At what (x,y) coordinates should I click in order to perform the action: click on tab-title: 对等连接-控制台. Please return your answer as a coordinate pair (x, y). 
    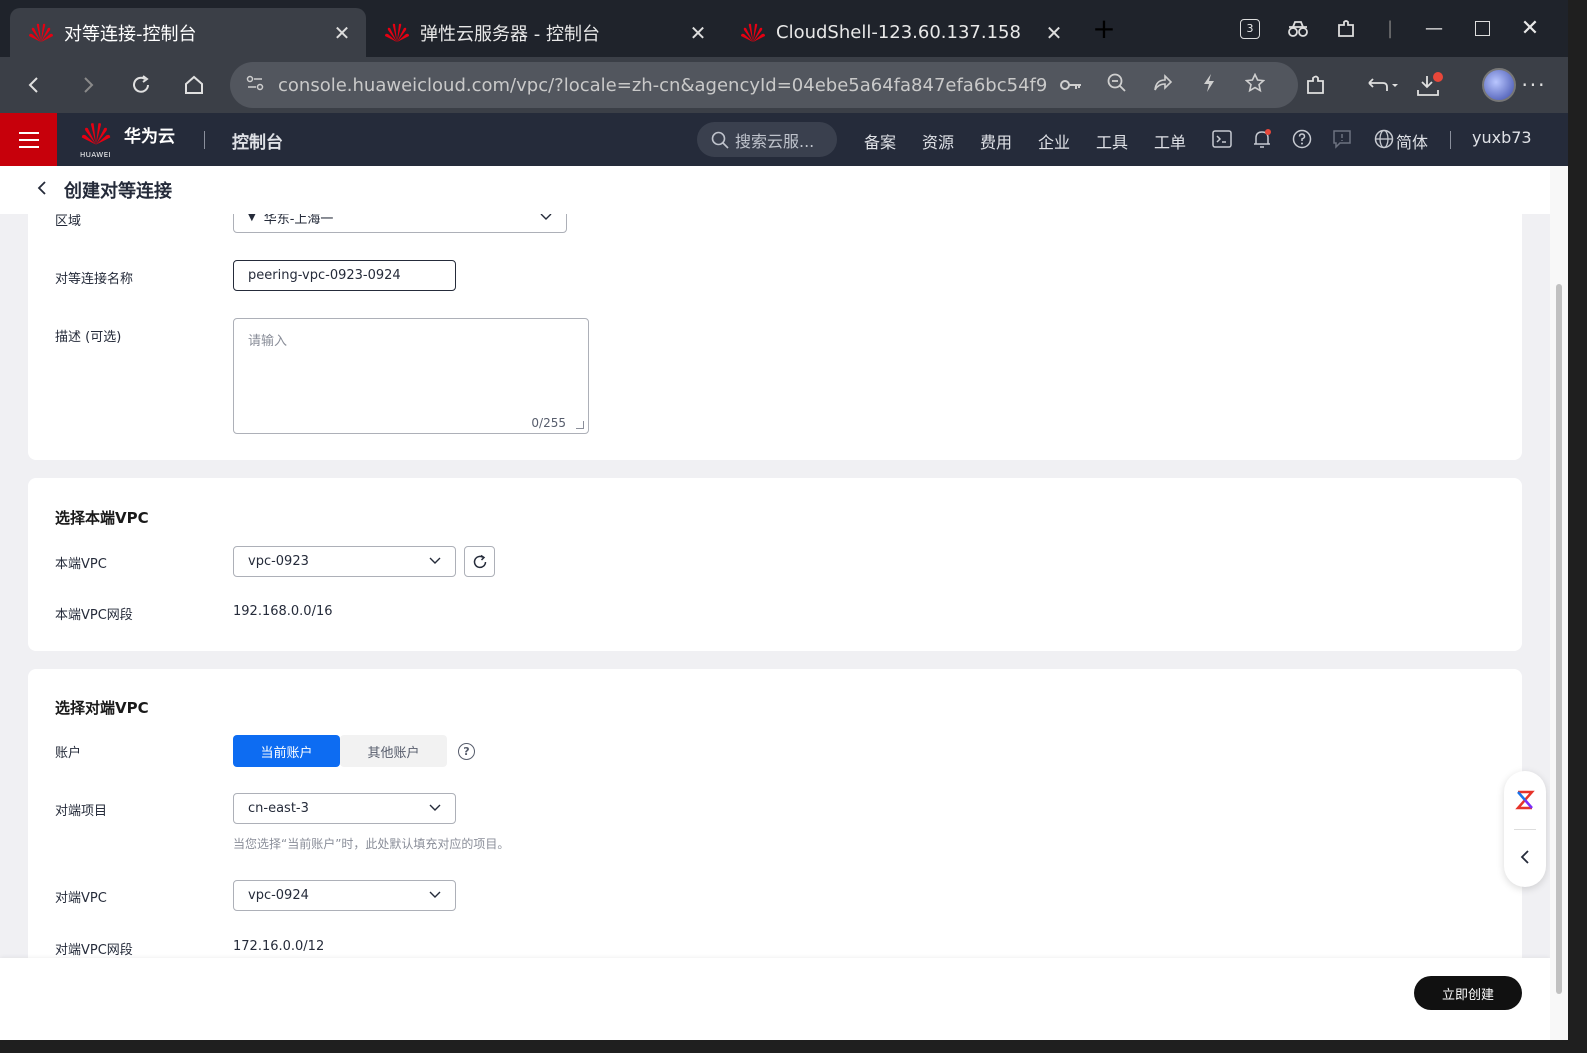
    Looking at the image, I should click on (130, 34).